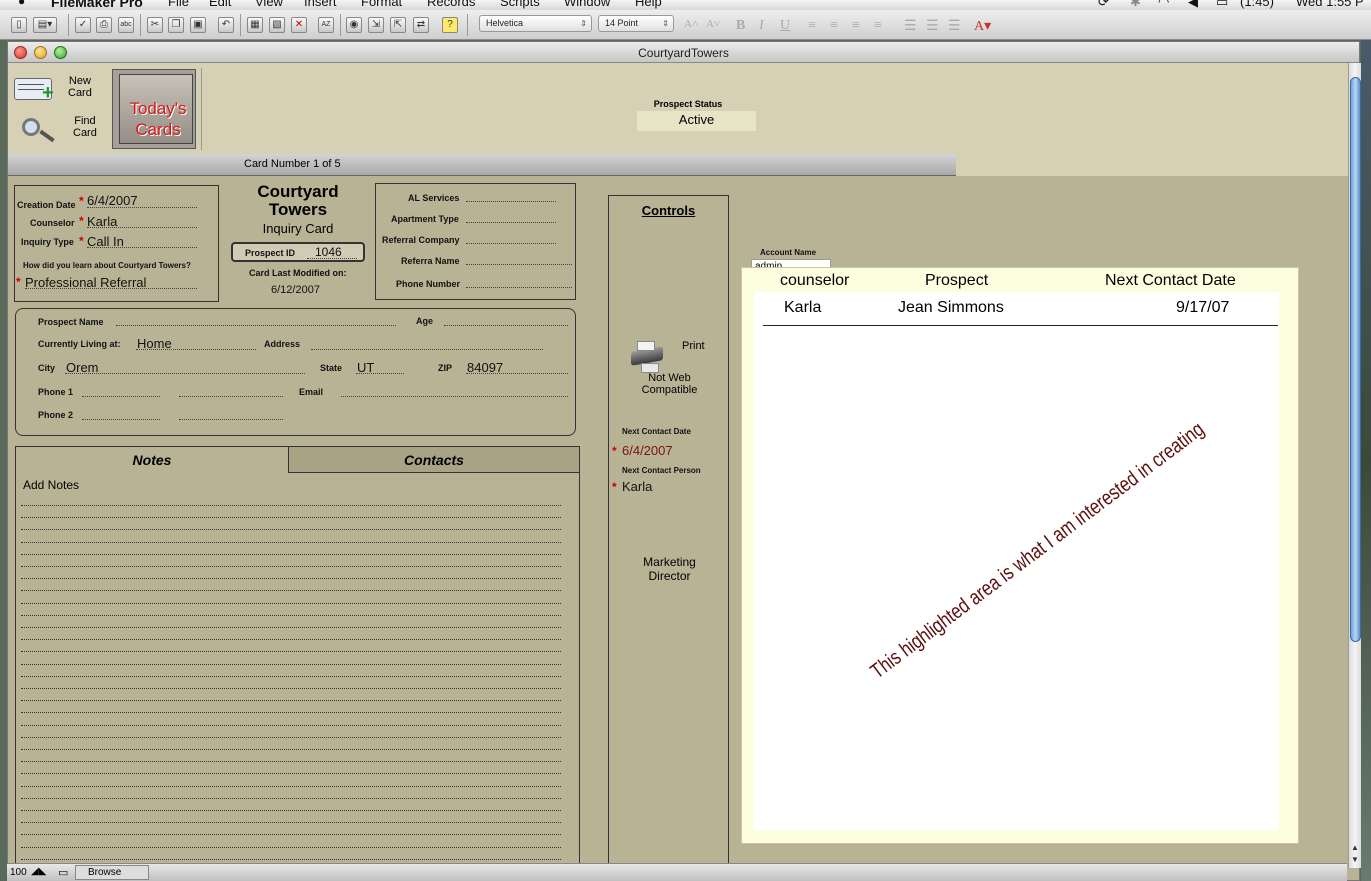 This screenshot has height=881, width=1371. What do you see at coordinates (834, 26) in the screenshot?
I see `align-center-icon: ≡` at bounding box center [834, 26].